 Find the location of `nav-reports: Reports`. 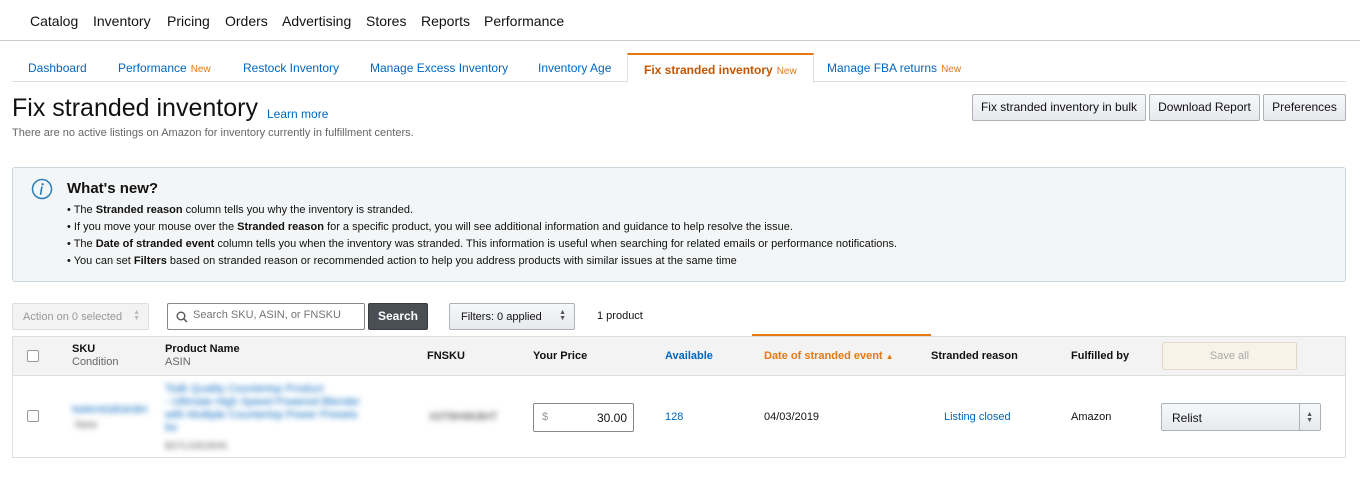

nav-reports: Reports is located at coordinates (445, 21).